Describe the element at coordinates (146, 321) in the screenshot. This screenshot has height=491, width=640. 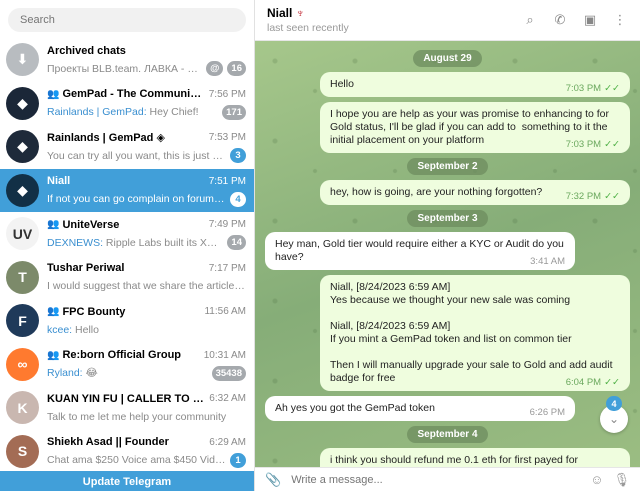
I see `chat-item-body: 👥 FPC Bounty 11:56 AM kcee: Hello` at that location.